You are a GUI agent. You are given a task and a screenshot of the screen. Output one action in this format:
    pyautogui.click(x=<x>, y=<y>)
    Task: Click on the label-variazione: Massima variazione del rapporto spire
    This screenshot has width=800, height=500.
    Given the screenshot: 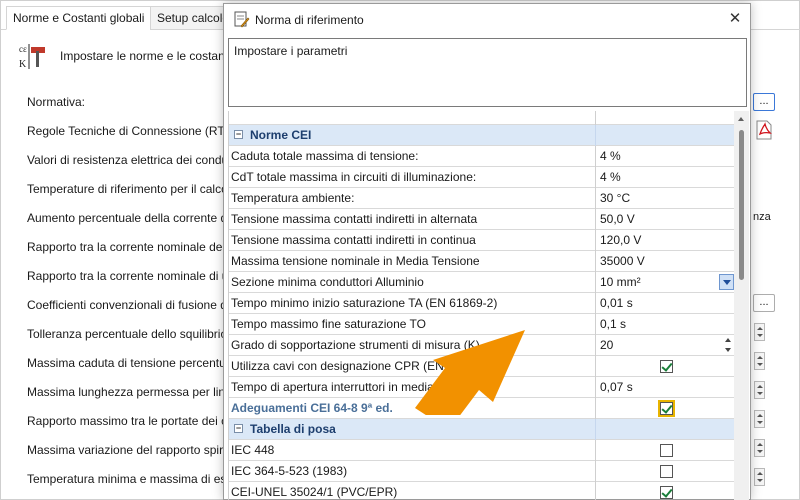 What is the action you would take?
    pyautogui.click(x=128, y=450)
    